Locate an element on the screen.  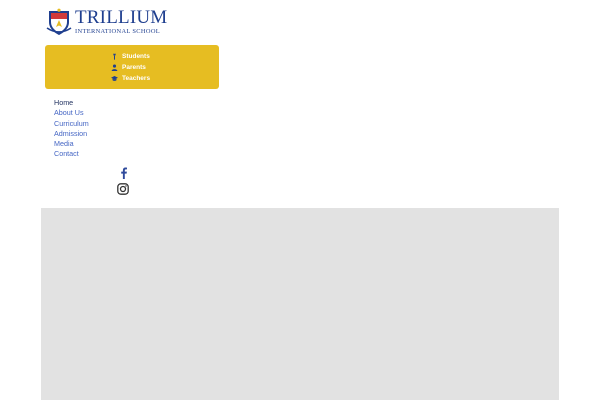
school-logo: TRILLIUM INTERNATIONAL SCHOOL is located at coordinates (106, 23).